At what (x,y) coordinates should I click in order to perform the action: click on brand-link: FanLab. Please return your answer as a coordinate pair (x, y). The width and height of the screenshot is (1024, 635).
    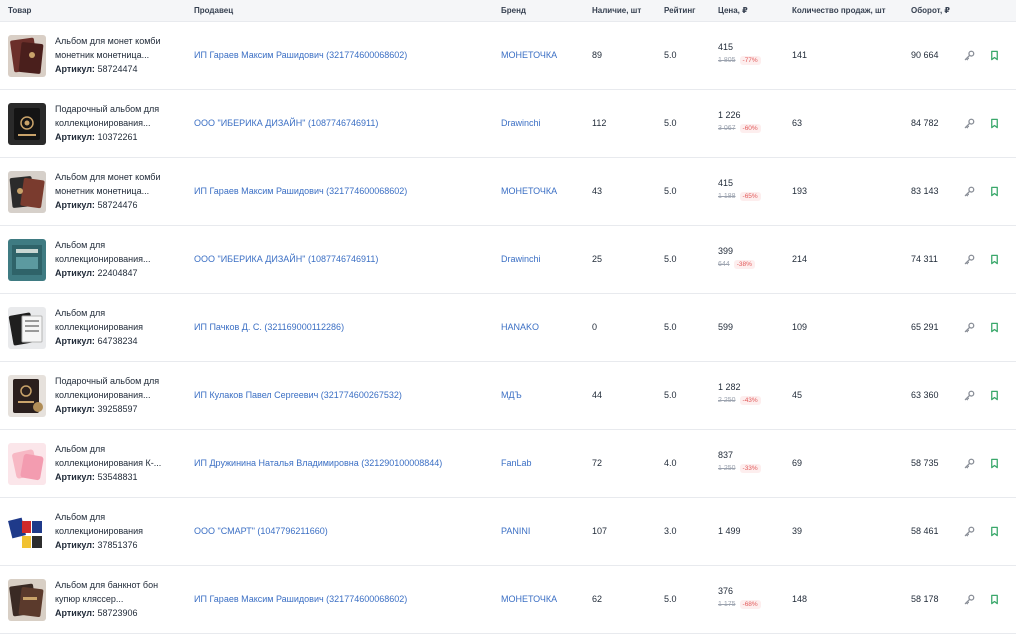
    Looking at the image, I should click on (516, 463).